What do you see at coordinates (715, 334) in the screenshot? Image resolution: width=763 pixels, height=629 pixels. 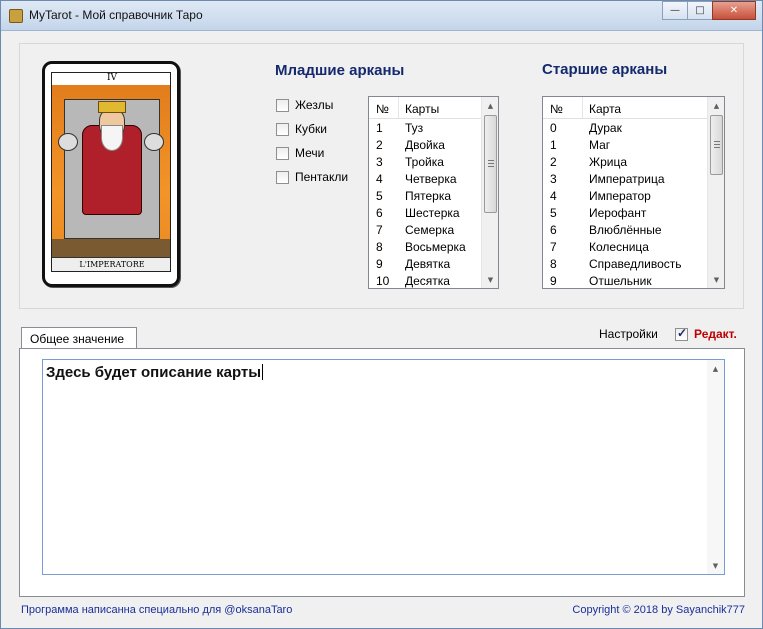 I see `edit-label: Редакт.` at bounding box center [715, 334].